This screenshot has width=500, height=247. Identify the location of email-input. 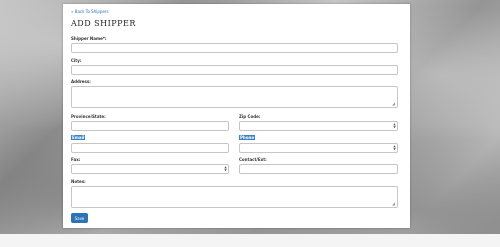
(150, 148).